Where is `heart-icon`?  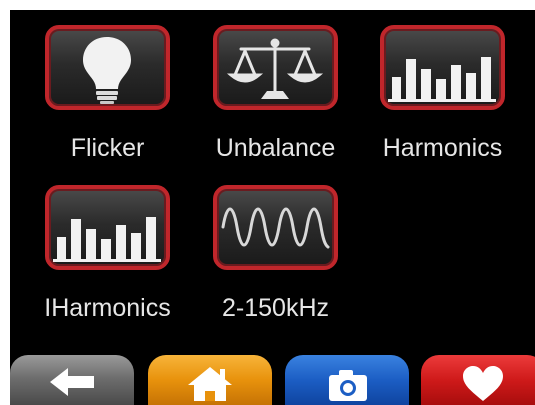
heart-icon is located at coordinates (483, 383).